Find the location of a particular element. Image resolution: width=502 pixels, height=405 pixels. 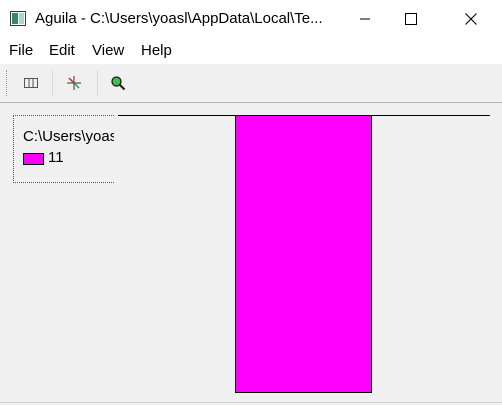

legend-title: C:\Users\yoasl is located at coordinates (68, 136).